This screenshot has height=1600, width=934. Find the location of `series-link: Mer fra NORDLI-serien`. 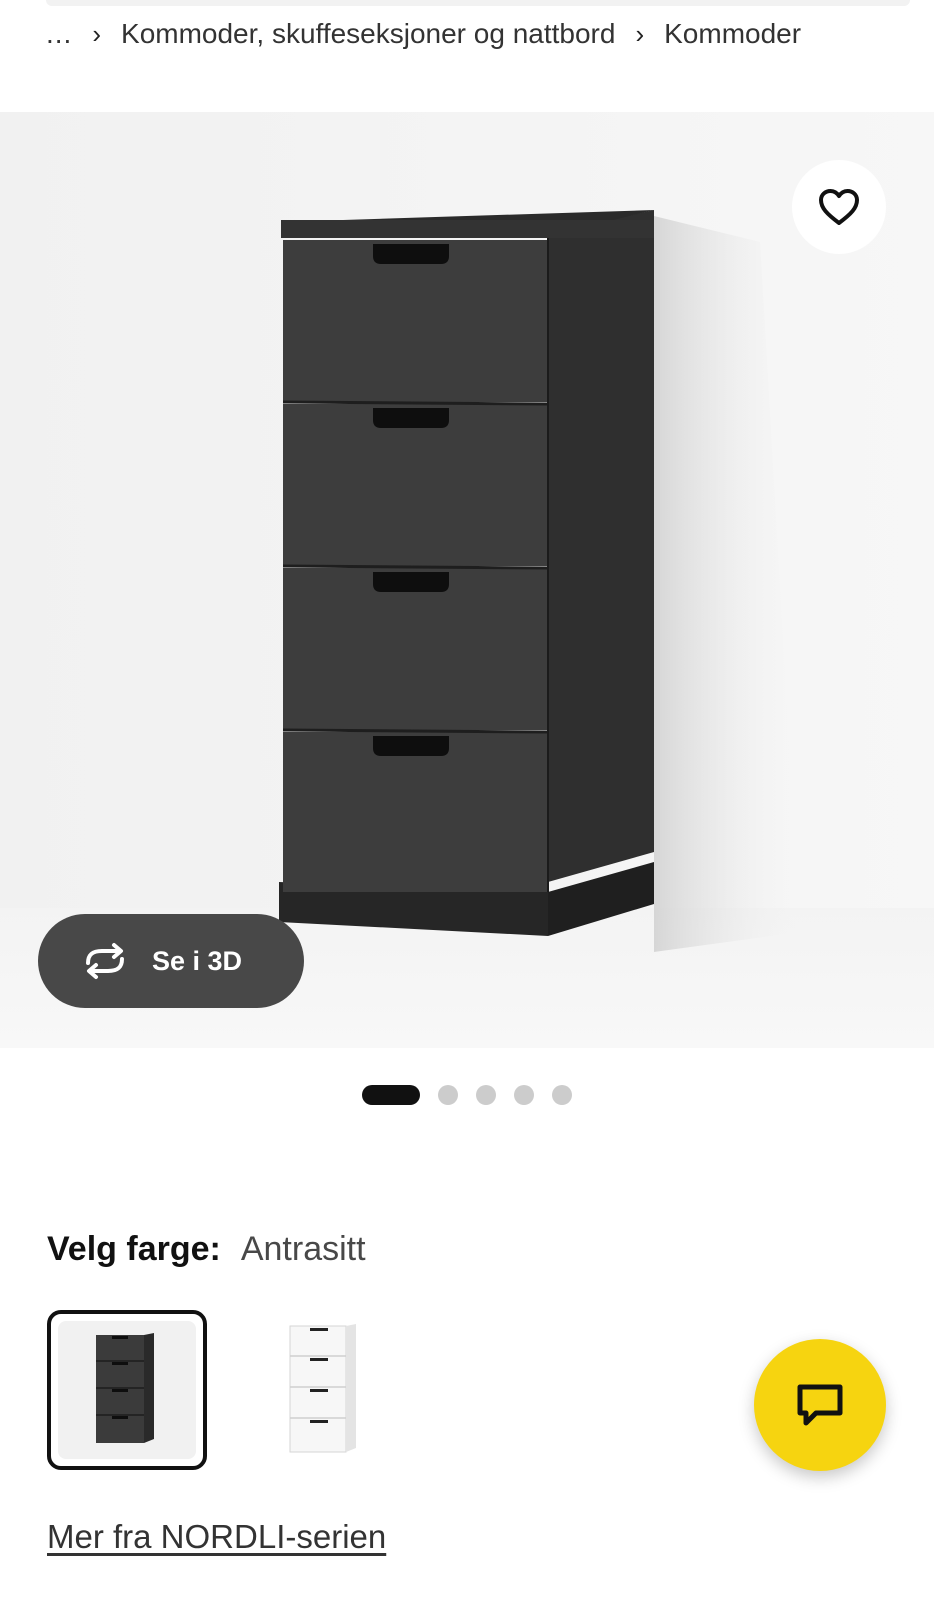

series-link: Mer fra NORDLI-serien is located at coordinates (216, 1537).